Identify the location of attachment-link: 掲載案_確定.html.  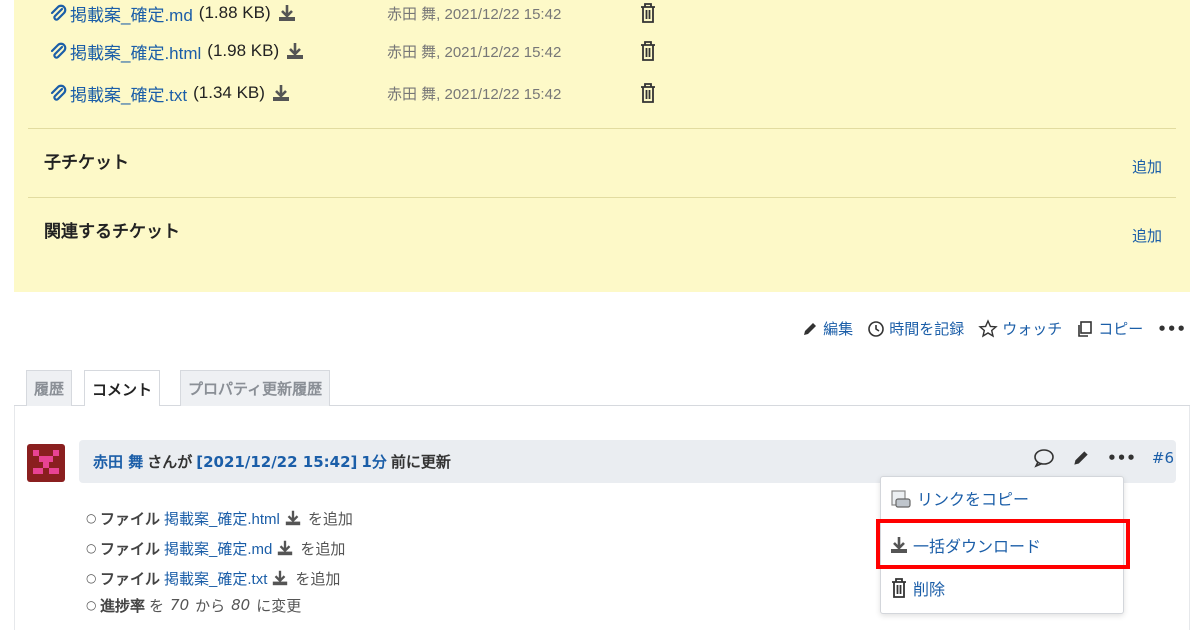
(135, 51).